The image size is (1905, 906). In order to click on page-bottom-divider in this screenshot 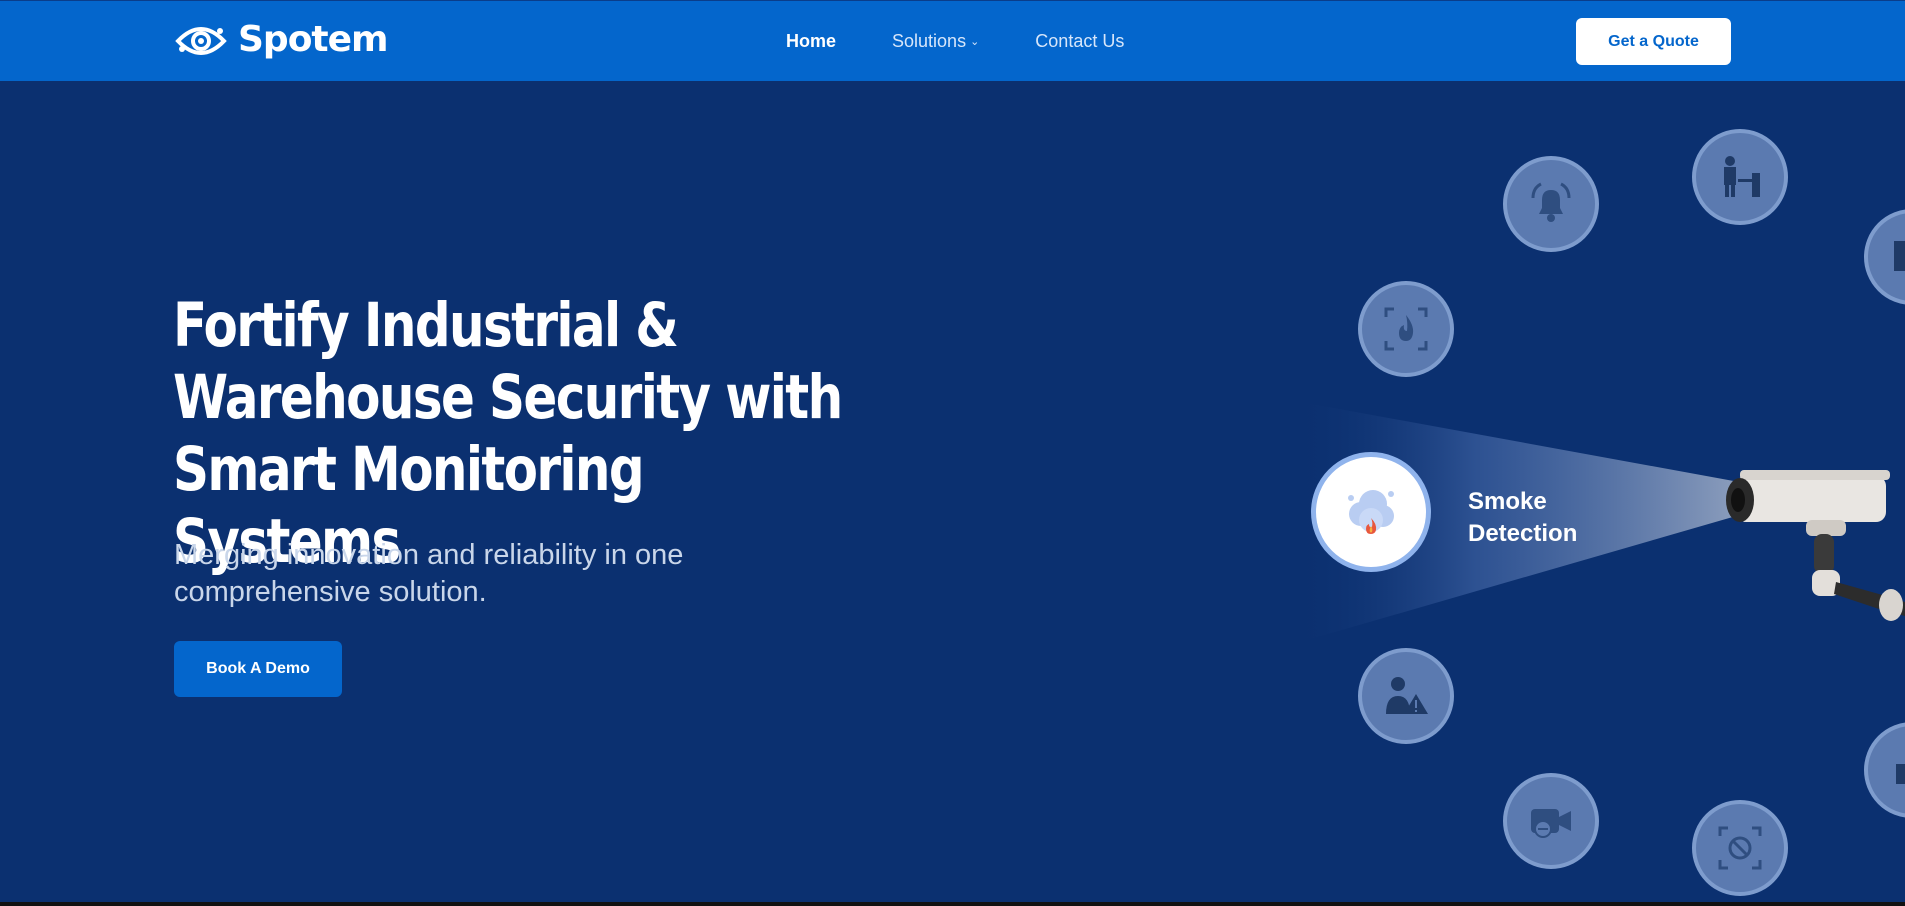, I will do `click(952, 904)`.